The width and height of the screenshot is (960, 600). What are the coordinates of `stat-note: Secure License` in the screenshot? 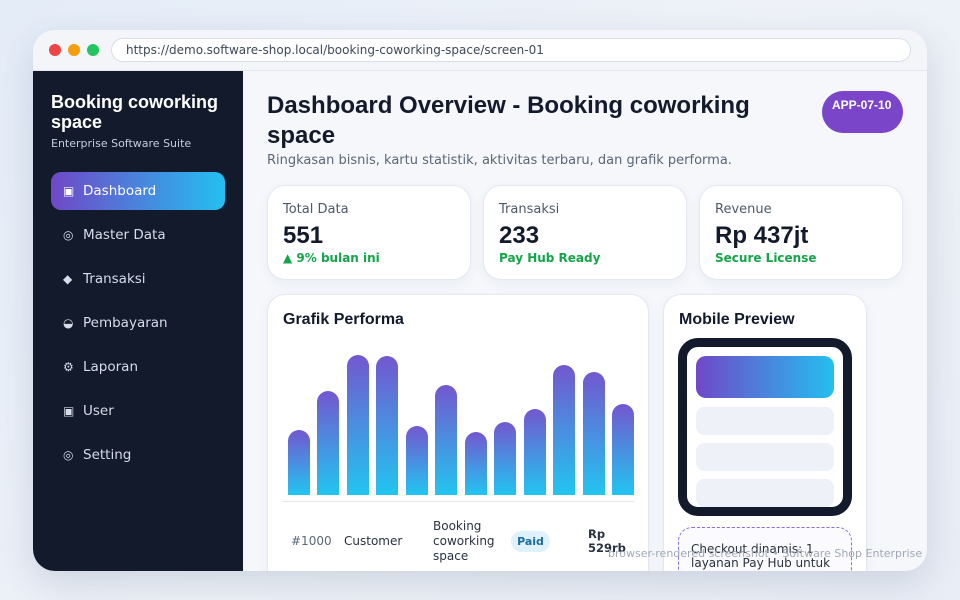 It's located at (766, 258).